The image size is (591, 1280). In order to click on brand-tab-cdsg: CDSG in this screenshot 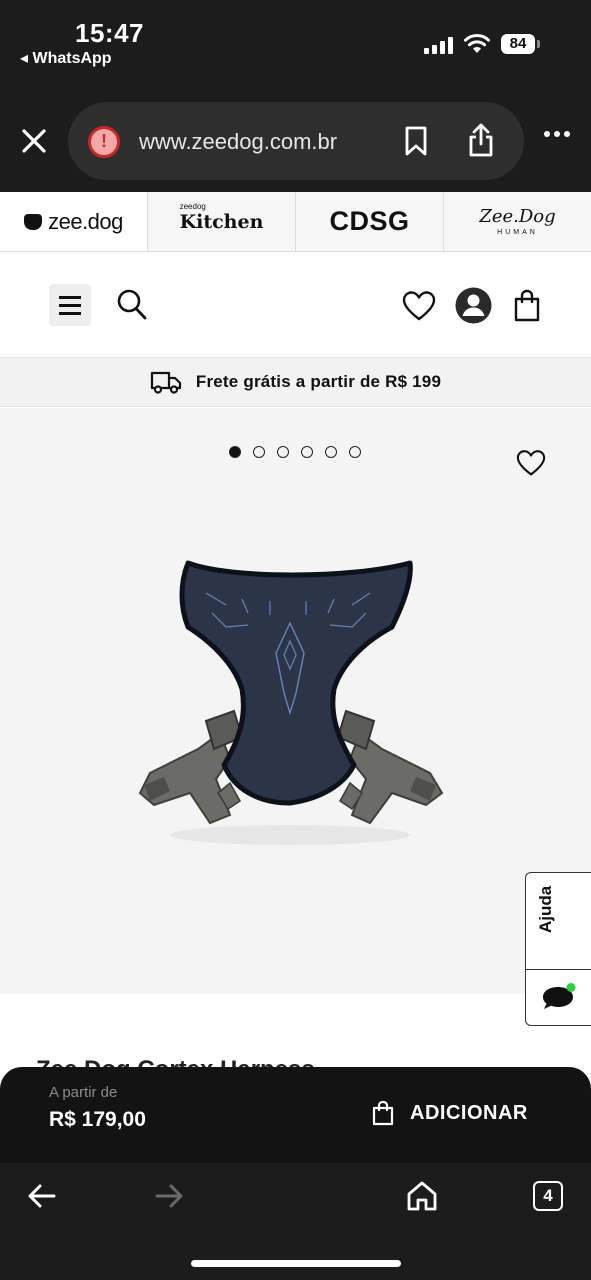, I will do `click(370, 221)`.